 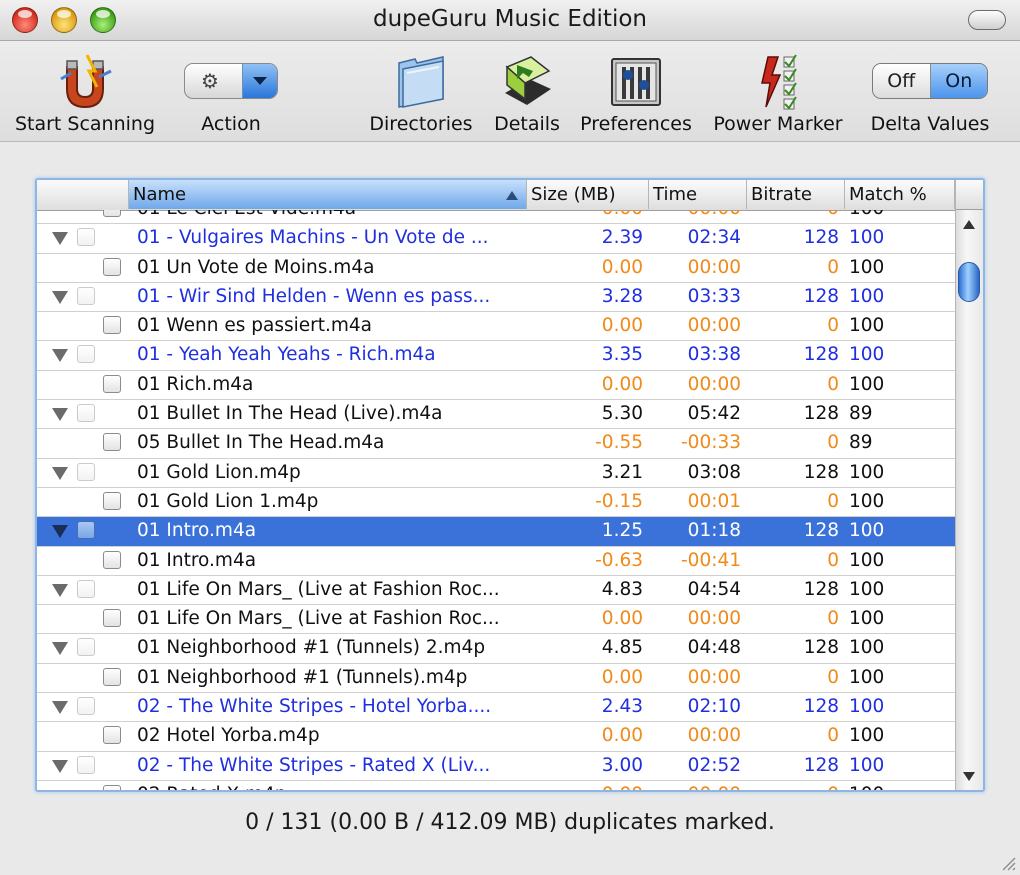 What do you see at coordinates (328, 194) in the screenshot?
I see `column-header-name: Name` at bounding box center [328, 194].